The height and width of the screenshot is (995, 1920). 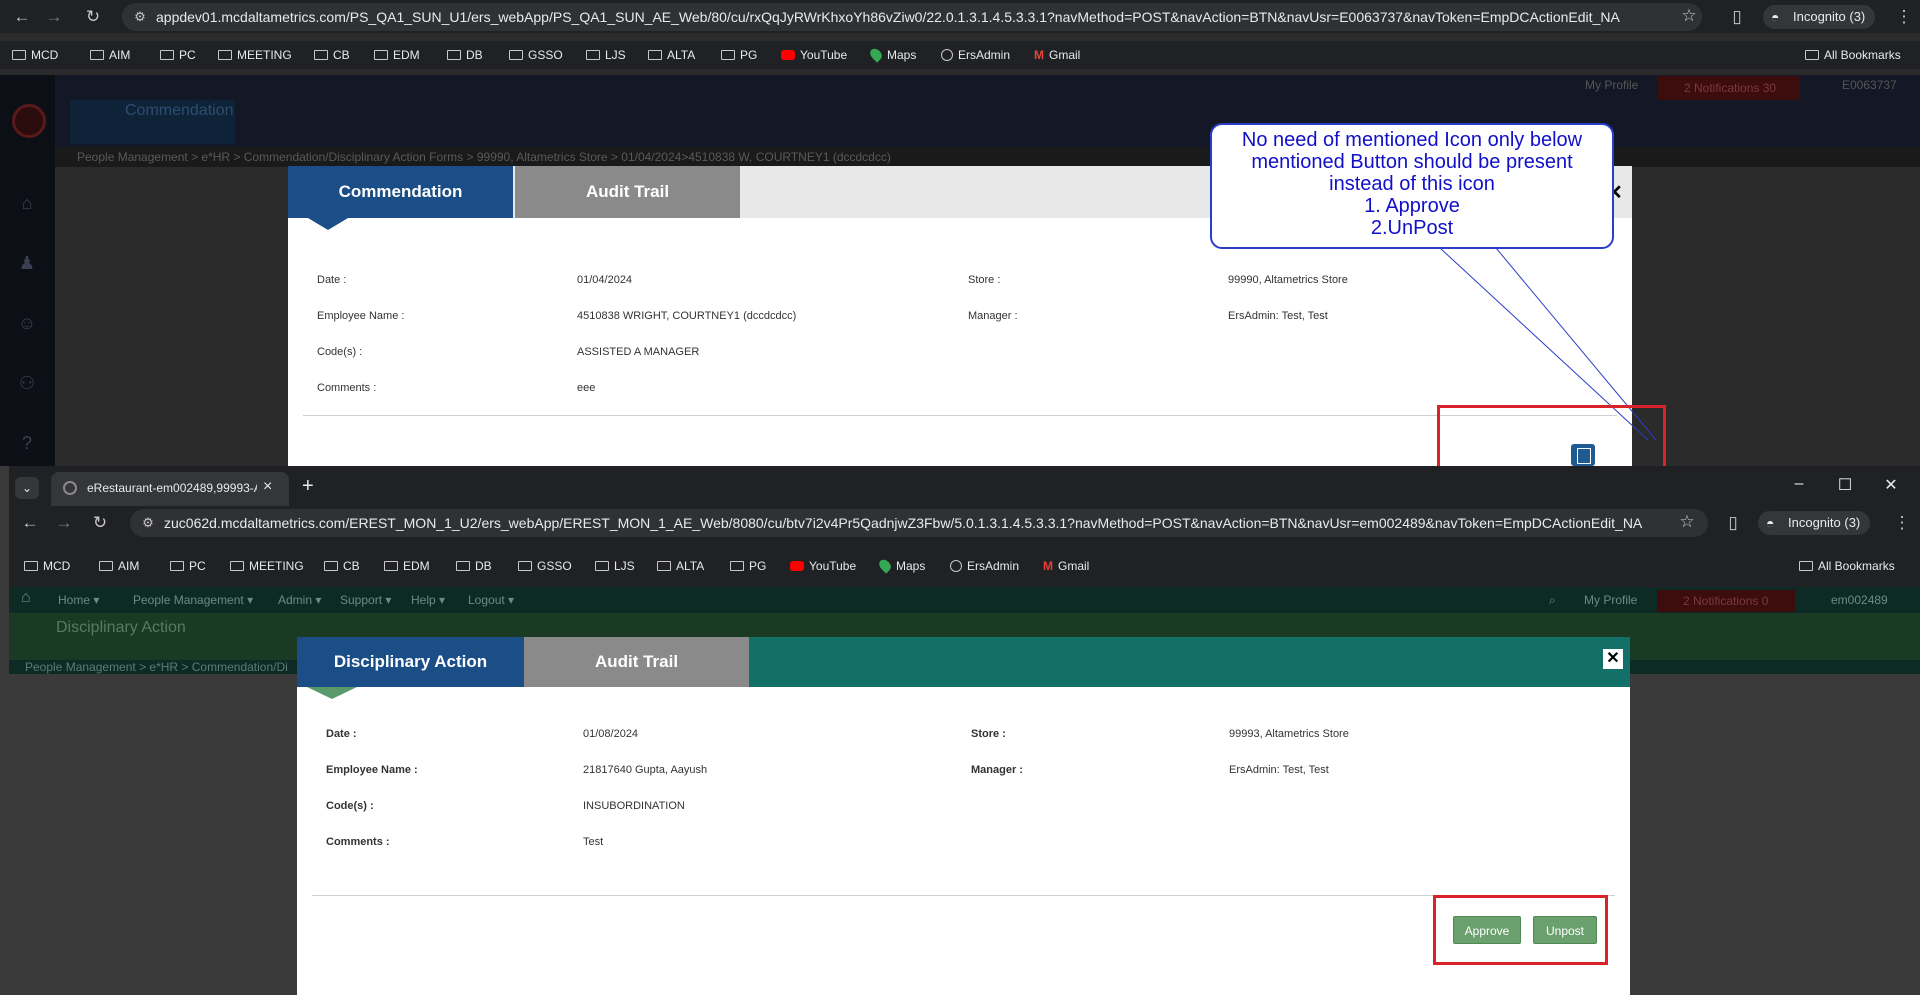 I want to click on tab-caret, so click(x=328, y=224).